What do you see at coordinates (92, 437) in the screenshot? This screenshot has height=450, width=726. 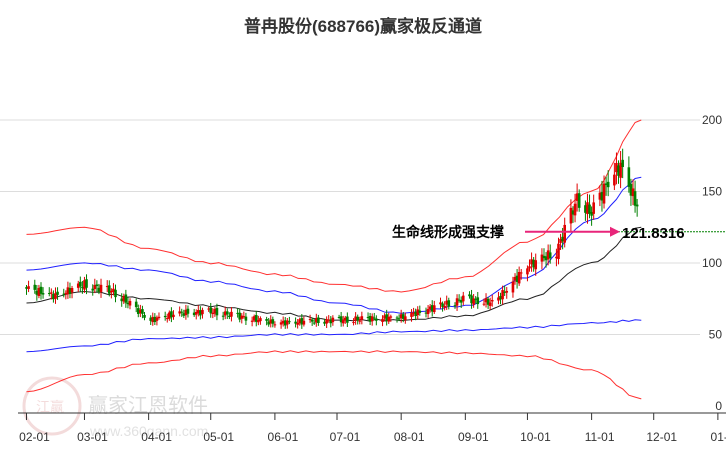 I see `x-tick-label: 03-01` at bounding box center [92, 437].